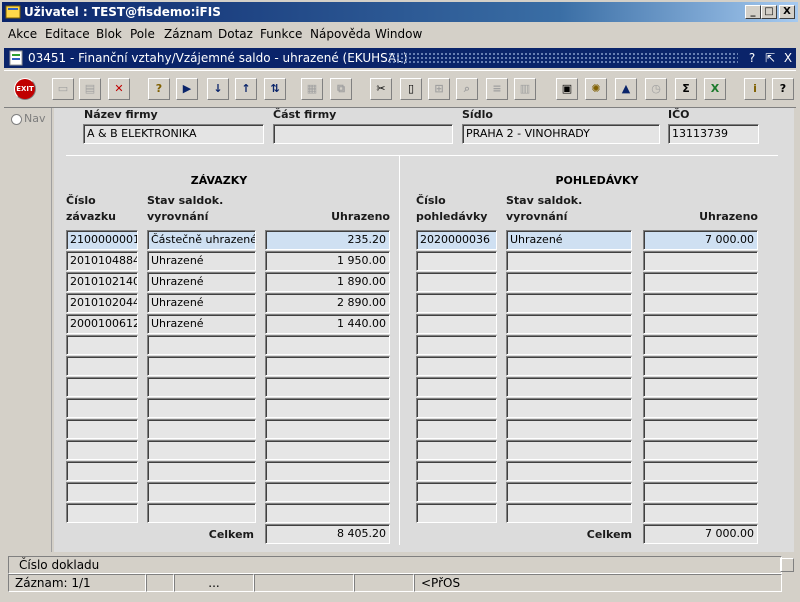 The image size is (800, 602). I want to click on print-icon: ▤, so click(90, 89).